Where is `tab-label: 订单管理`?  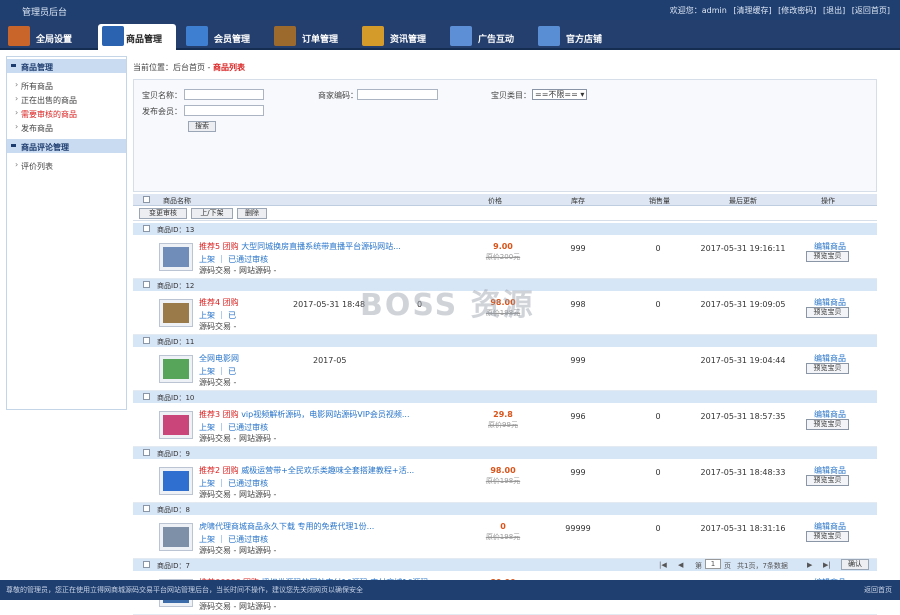 tab-label: 订单管理 is located at coordinates (320, 40).